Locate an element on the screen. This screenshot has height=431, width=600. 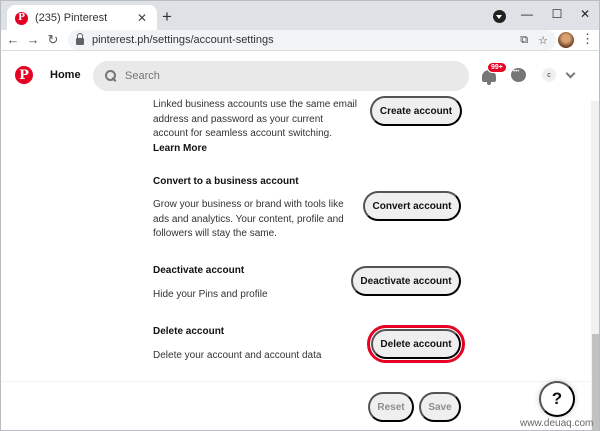
delete-description: Delete your account and account data is located at coordinates (237, 355).